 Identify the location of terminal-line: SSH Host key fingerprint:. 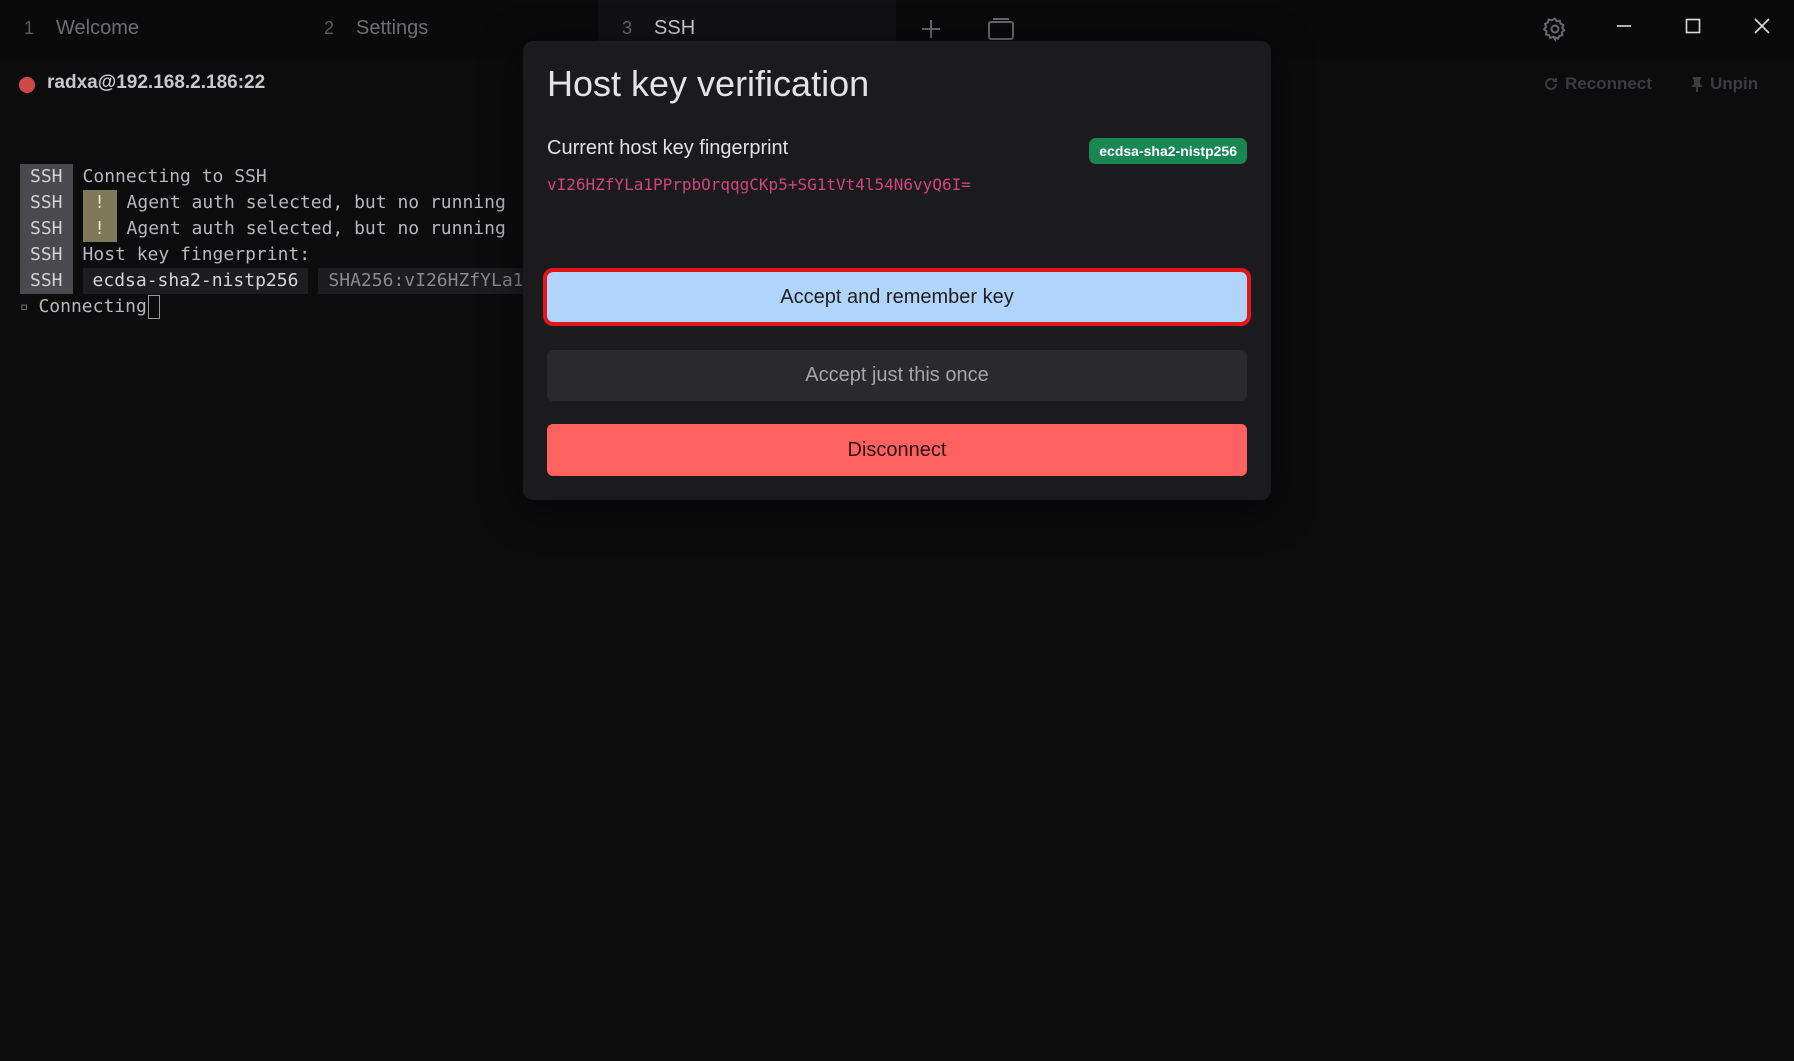
(277, 255).